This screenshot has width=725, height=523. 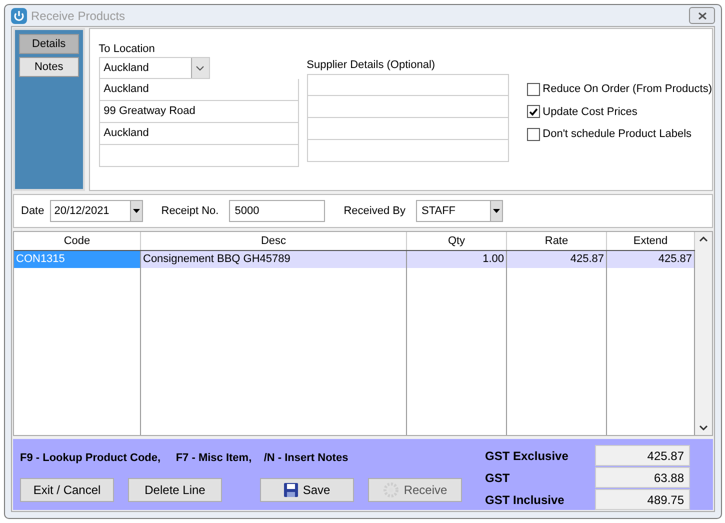 What do you see at coordinates (457, 241) in the screenshot?
I see `column-header: Qty` at bounding box center [457, 241].